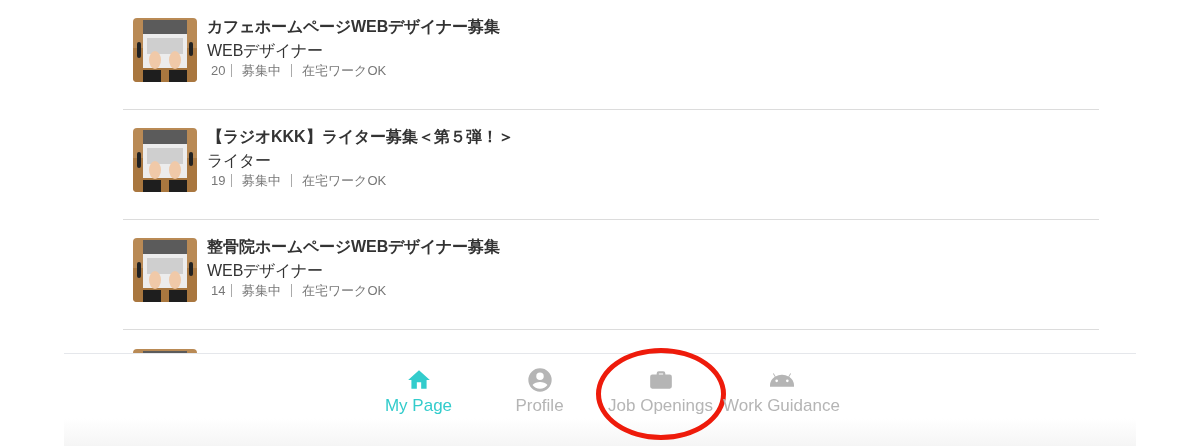  What do you see at coordinates (360, 137) in the screenshot?
I see `job-title: 【ラジオKKK】ライター募集＜第５弾！＞` at bounding box center [360, 137].